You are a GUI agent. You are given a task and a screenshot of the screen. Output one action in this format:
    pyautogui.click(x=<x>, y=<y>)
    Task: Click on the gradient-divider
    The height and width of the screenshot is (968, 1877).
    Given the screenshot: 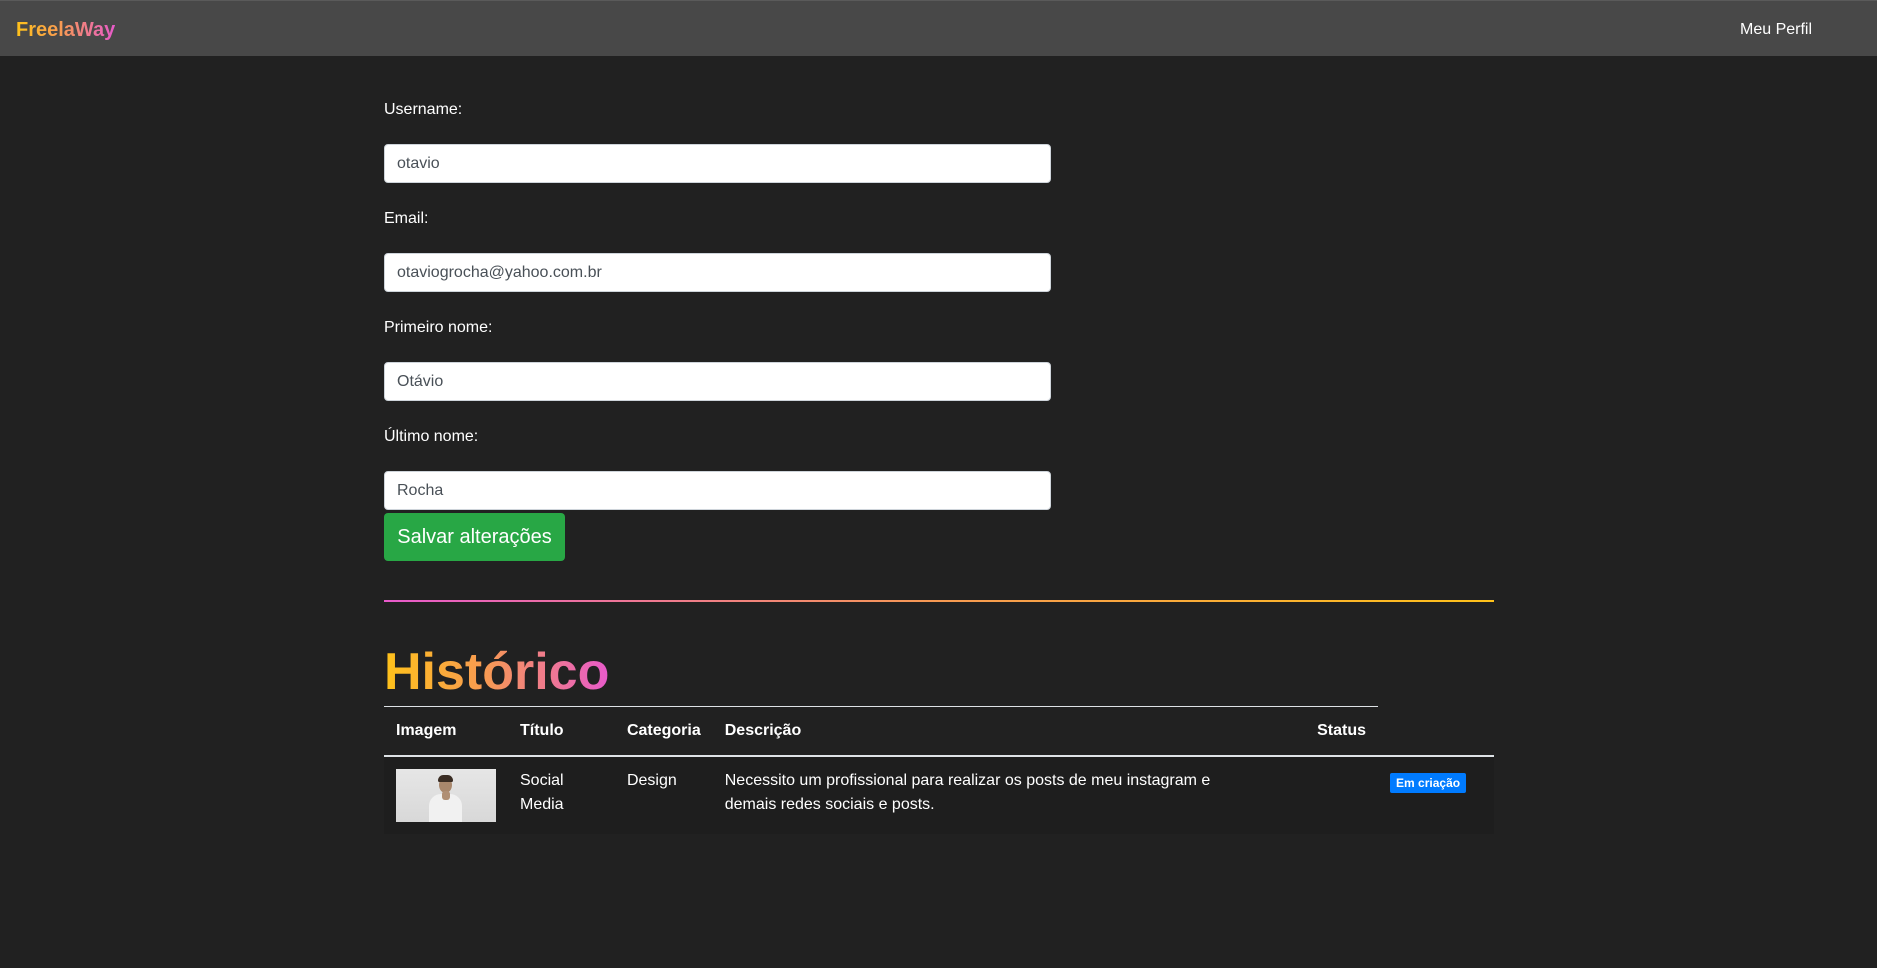 What is the action you would take?
    pyautogui.click(x=939, y=601)
    